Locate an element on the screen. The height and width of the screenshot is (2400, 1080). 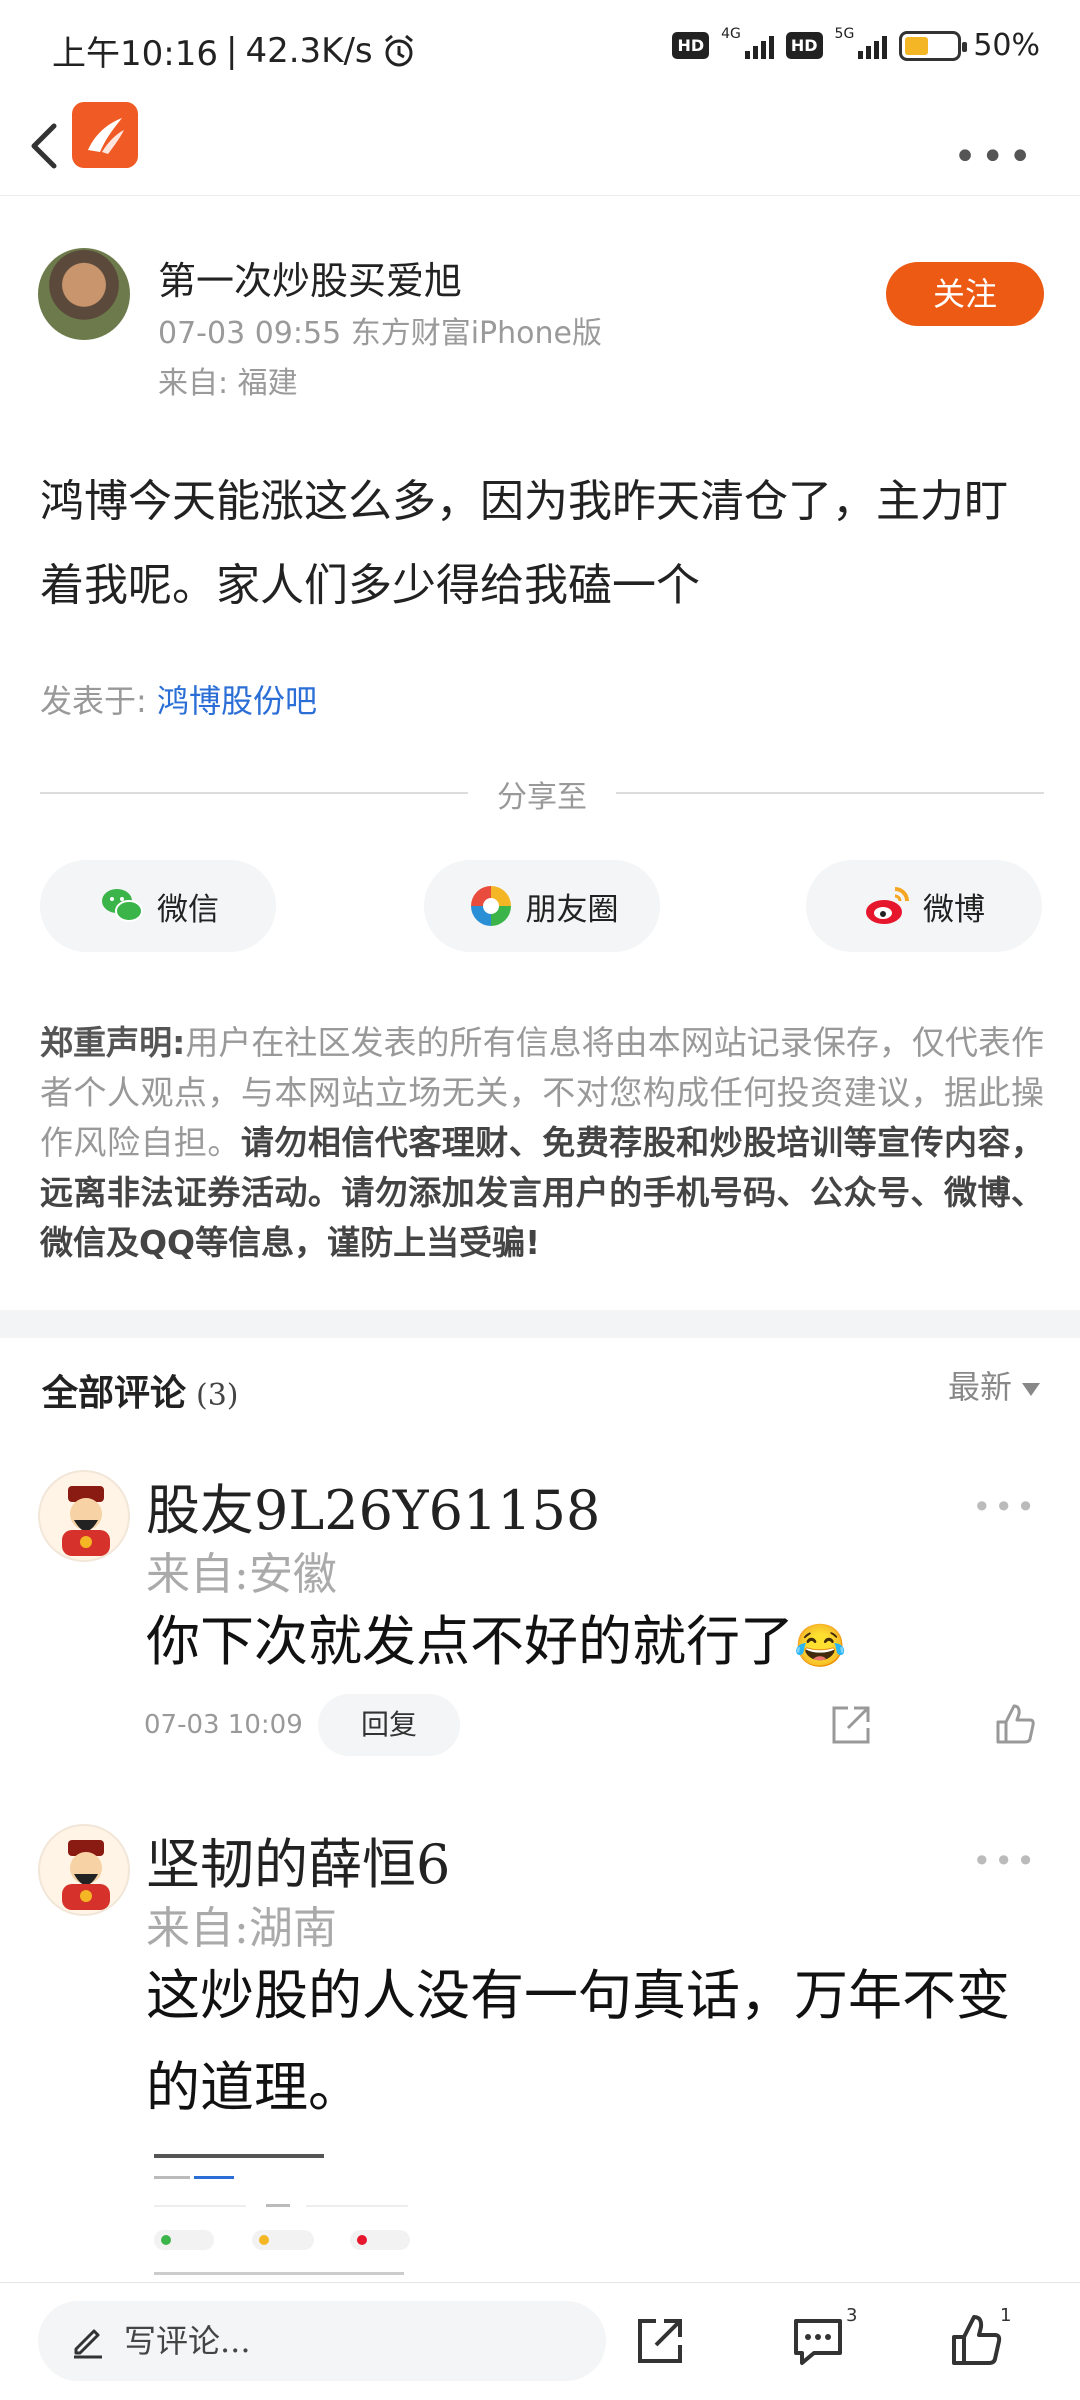
comment-icon is located at coordinates (818, 2341).